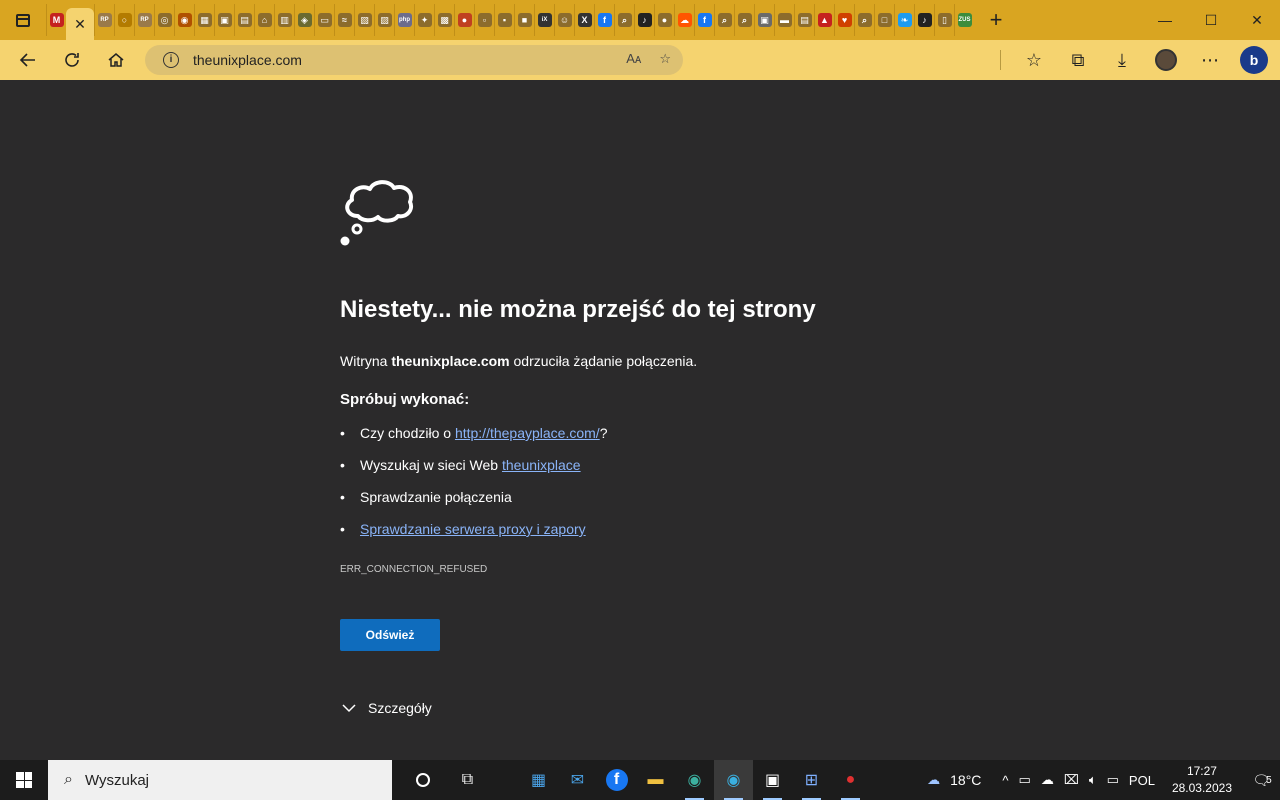 The width and height of the screenshot is (1280, 800). Describe the element at coordinates (324, 20) in the screenshot. I see `tab-misc10: ▭` at that location.